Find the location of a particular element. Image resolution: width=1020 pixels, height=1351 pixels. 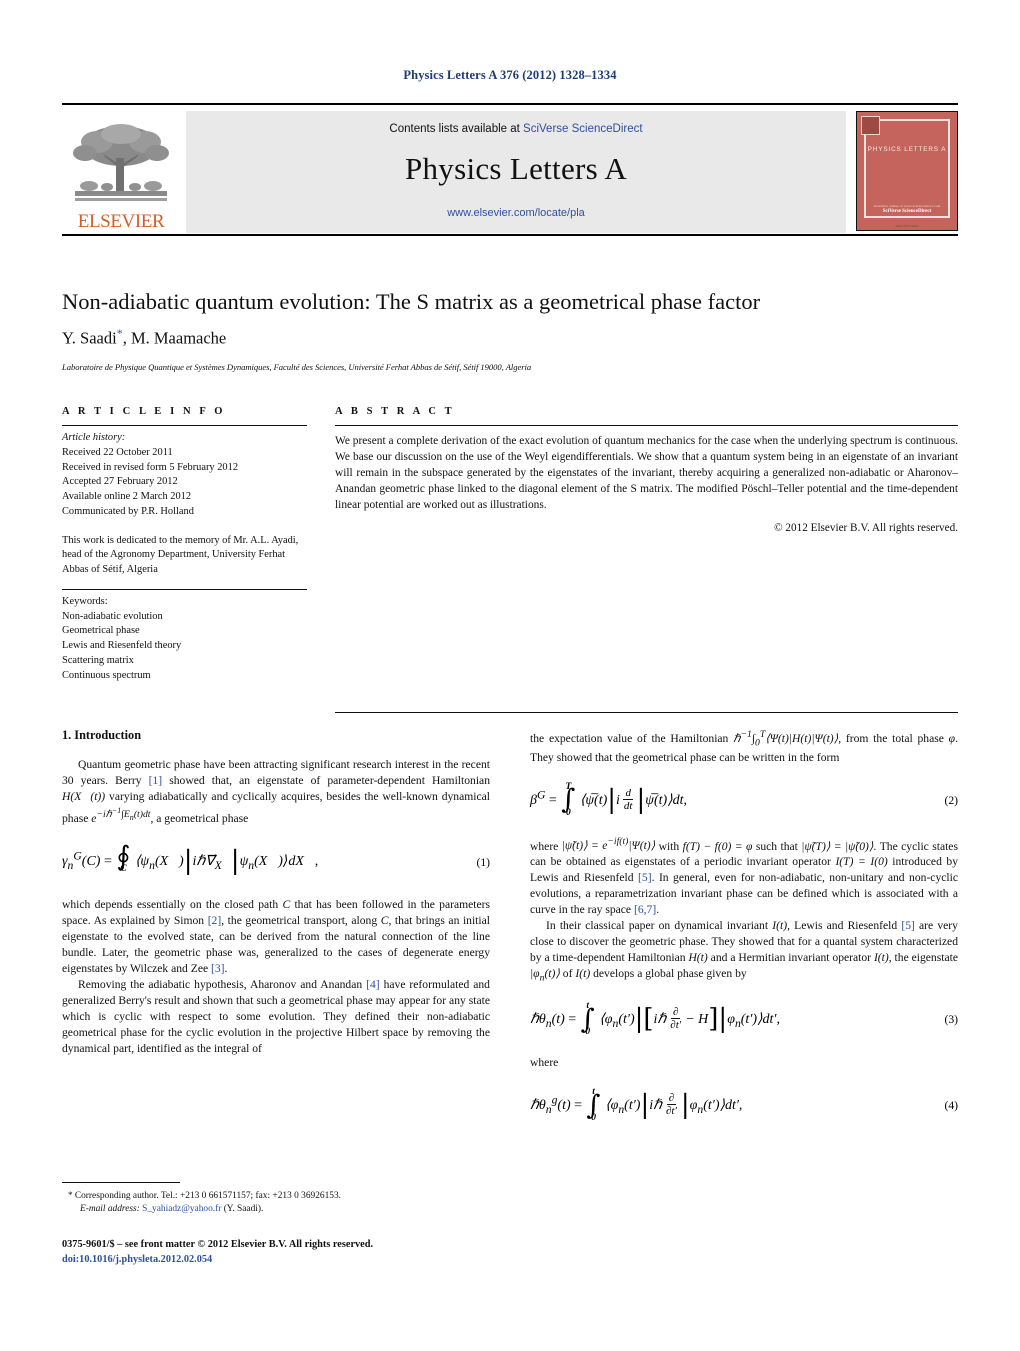

text-run: , from the total phase is located at coordinates (893, 738).